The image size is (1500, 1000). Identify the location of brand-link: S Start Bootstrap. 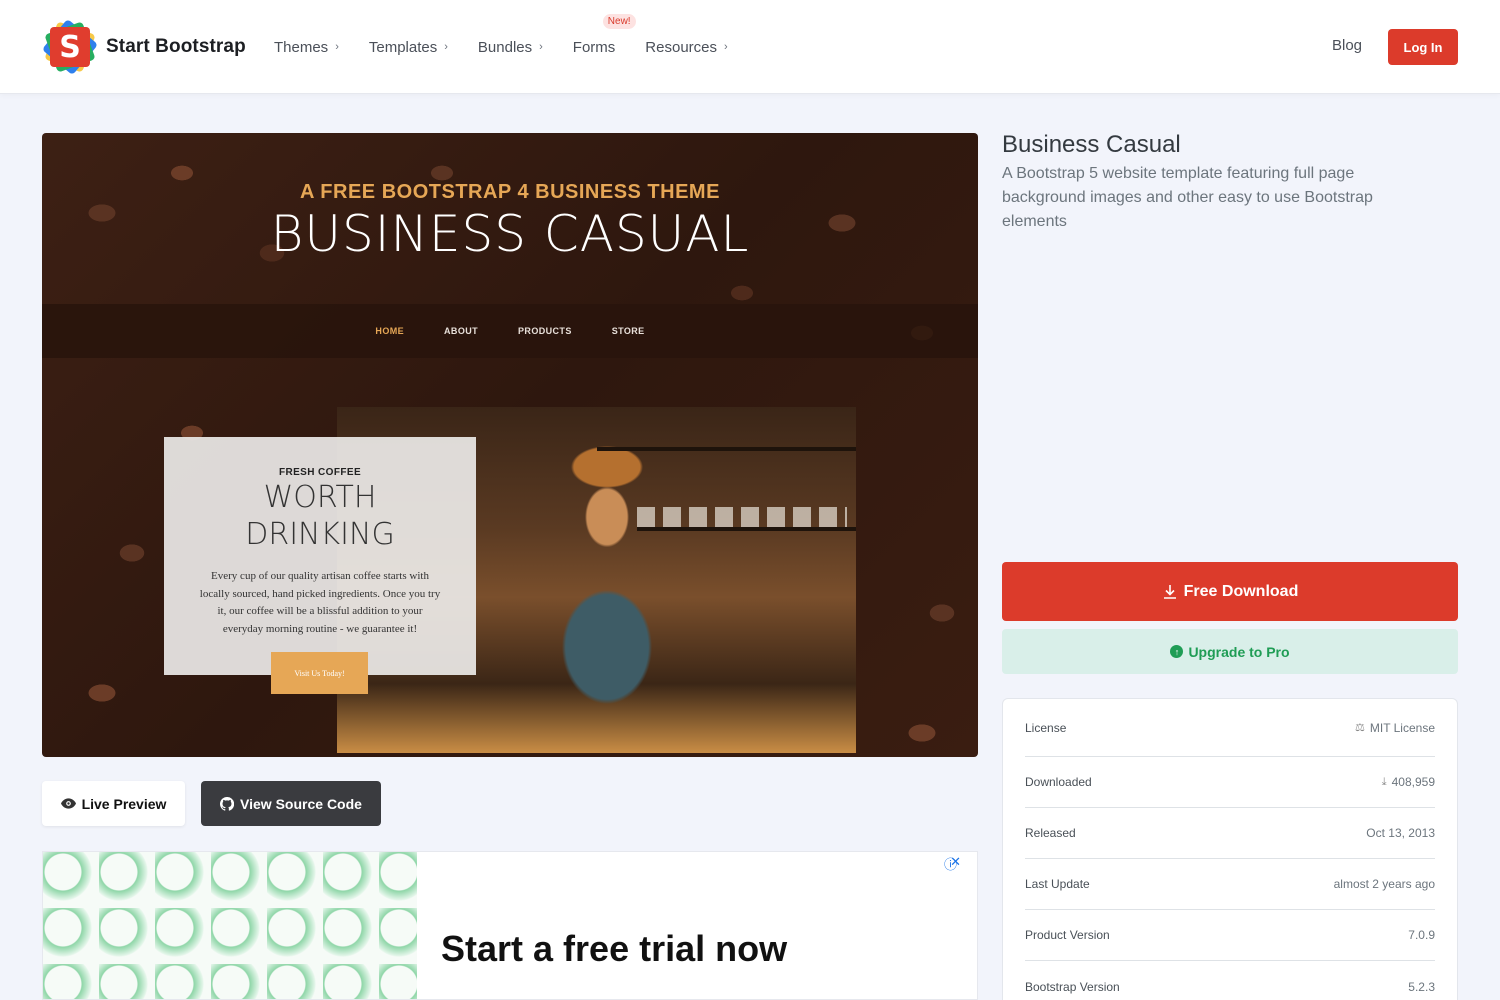
(143, 47).